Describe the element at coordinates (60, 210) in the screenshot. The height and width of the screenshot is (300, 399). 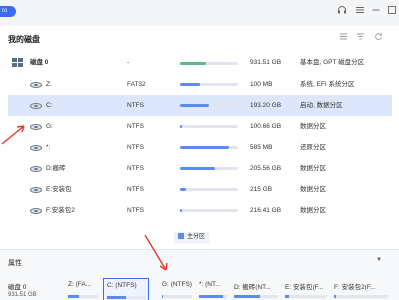
I see `partition-name: F:安装包2` at that location.